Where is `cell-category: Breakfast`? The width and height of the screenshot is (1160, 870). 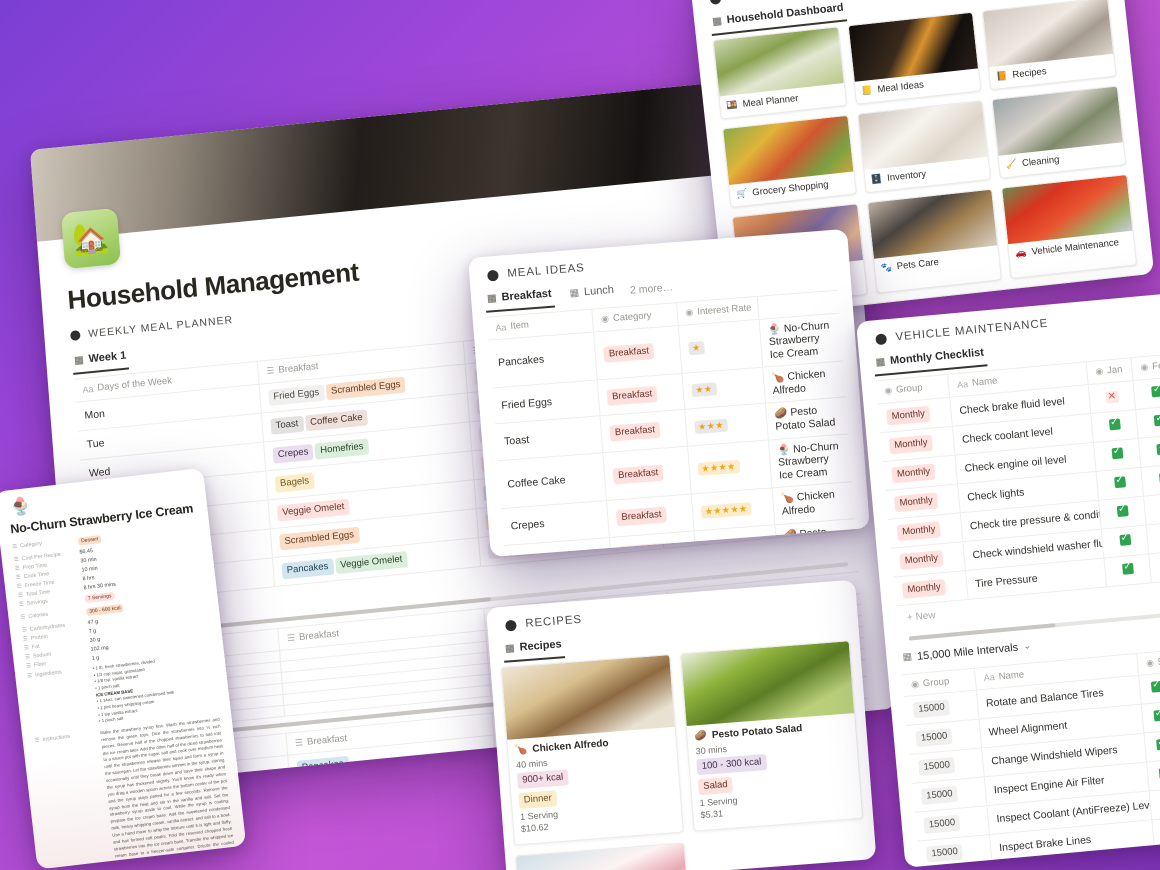
cell-category: Breakfast is located at coordinates (646, 473).